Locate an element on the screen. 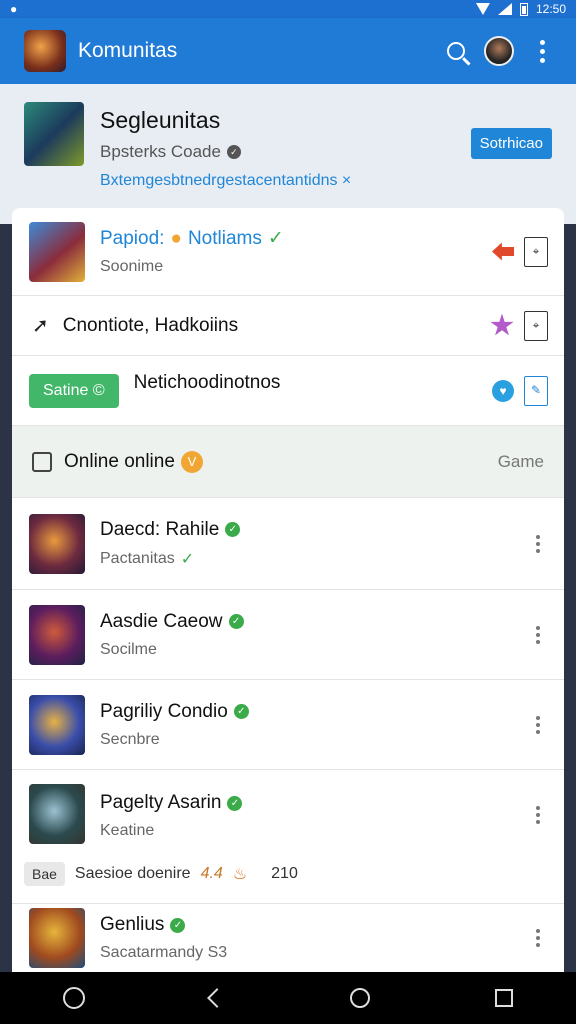 This screenshot has width=576, height=1024. back-icon is located at coordinates (217, 998).